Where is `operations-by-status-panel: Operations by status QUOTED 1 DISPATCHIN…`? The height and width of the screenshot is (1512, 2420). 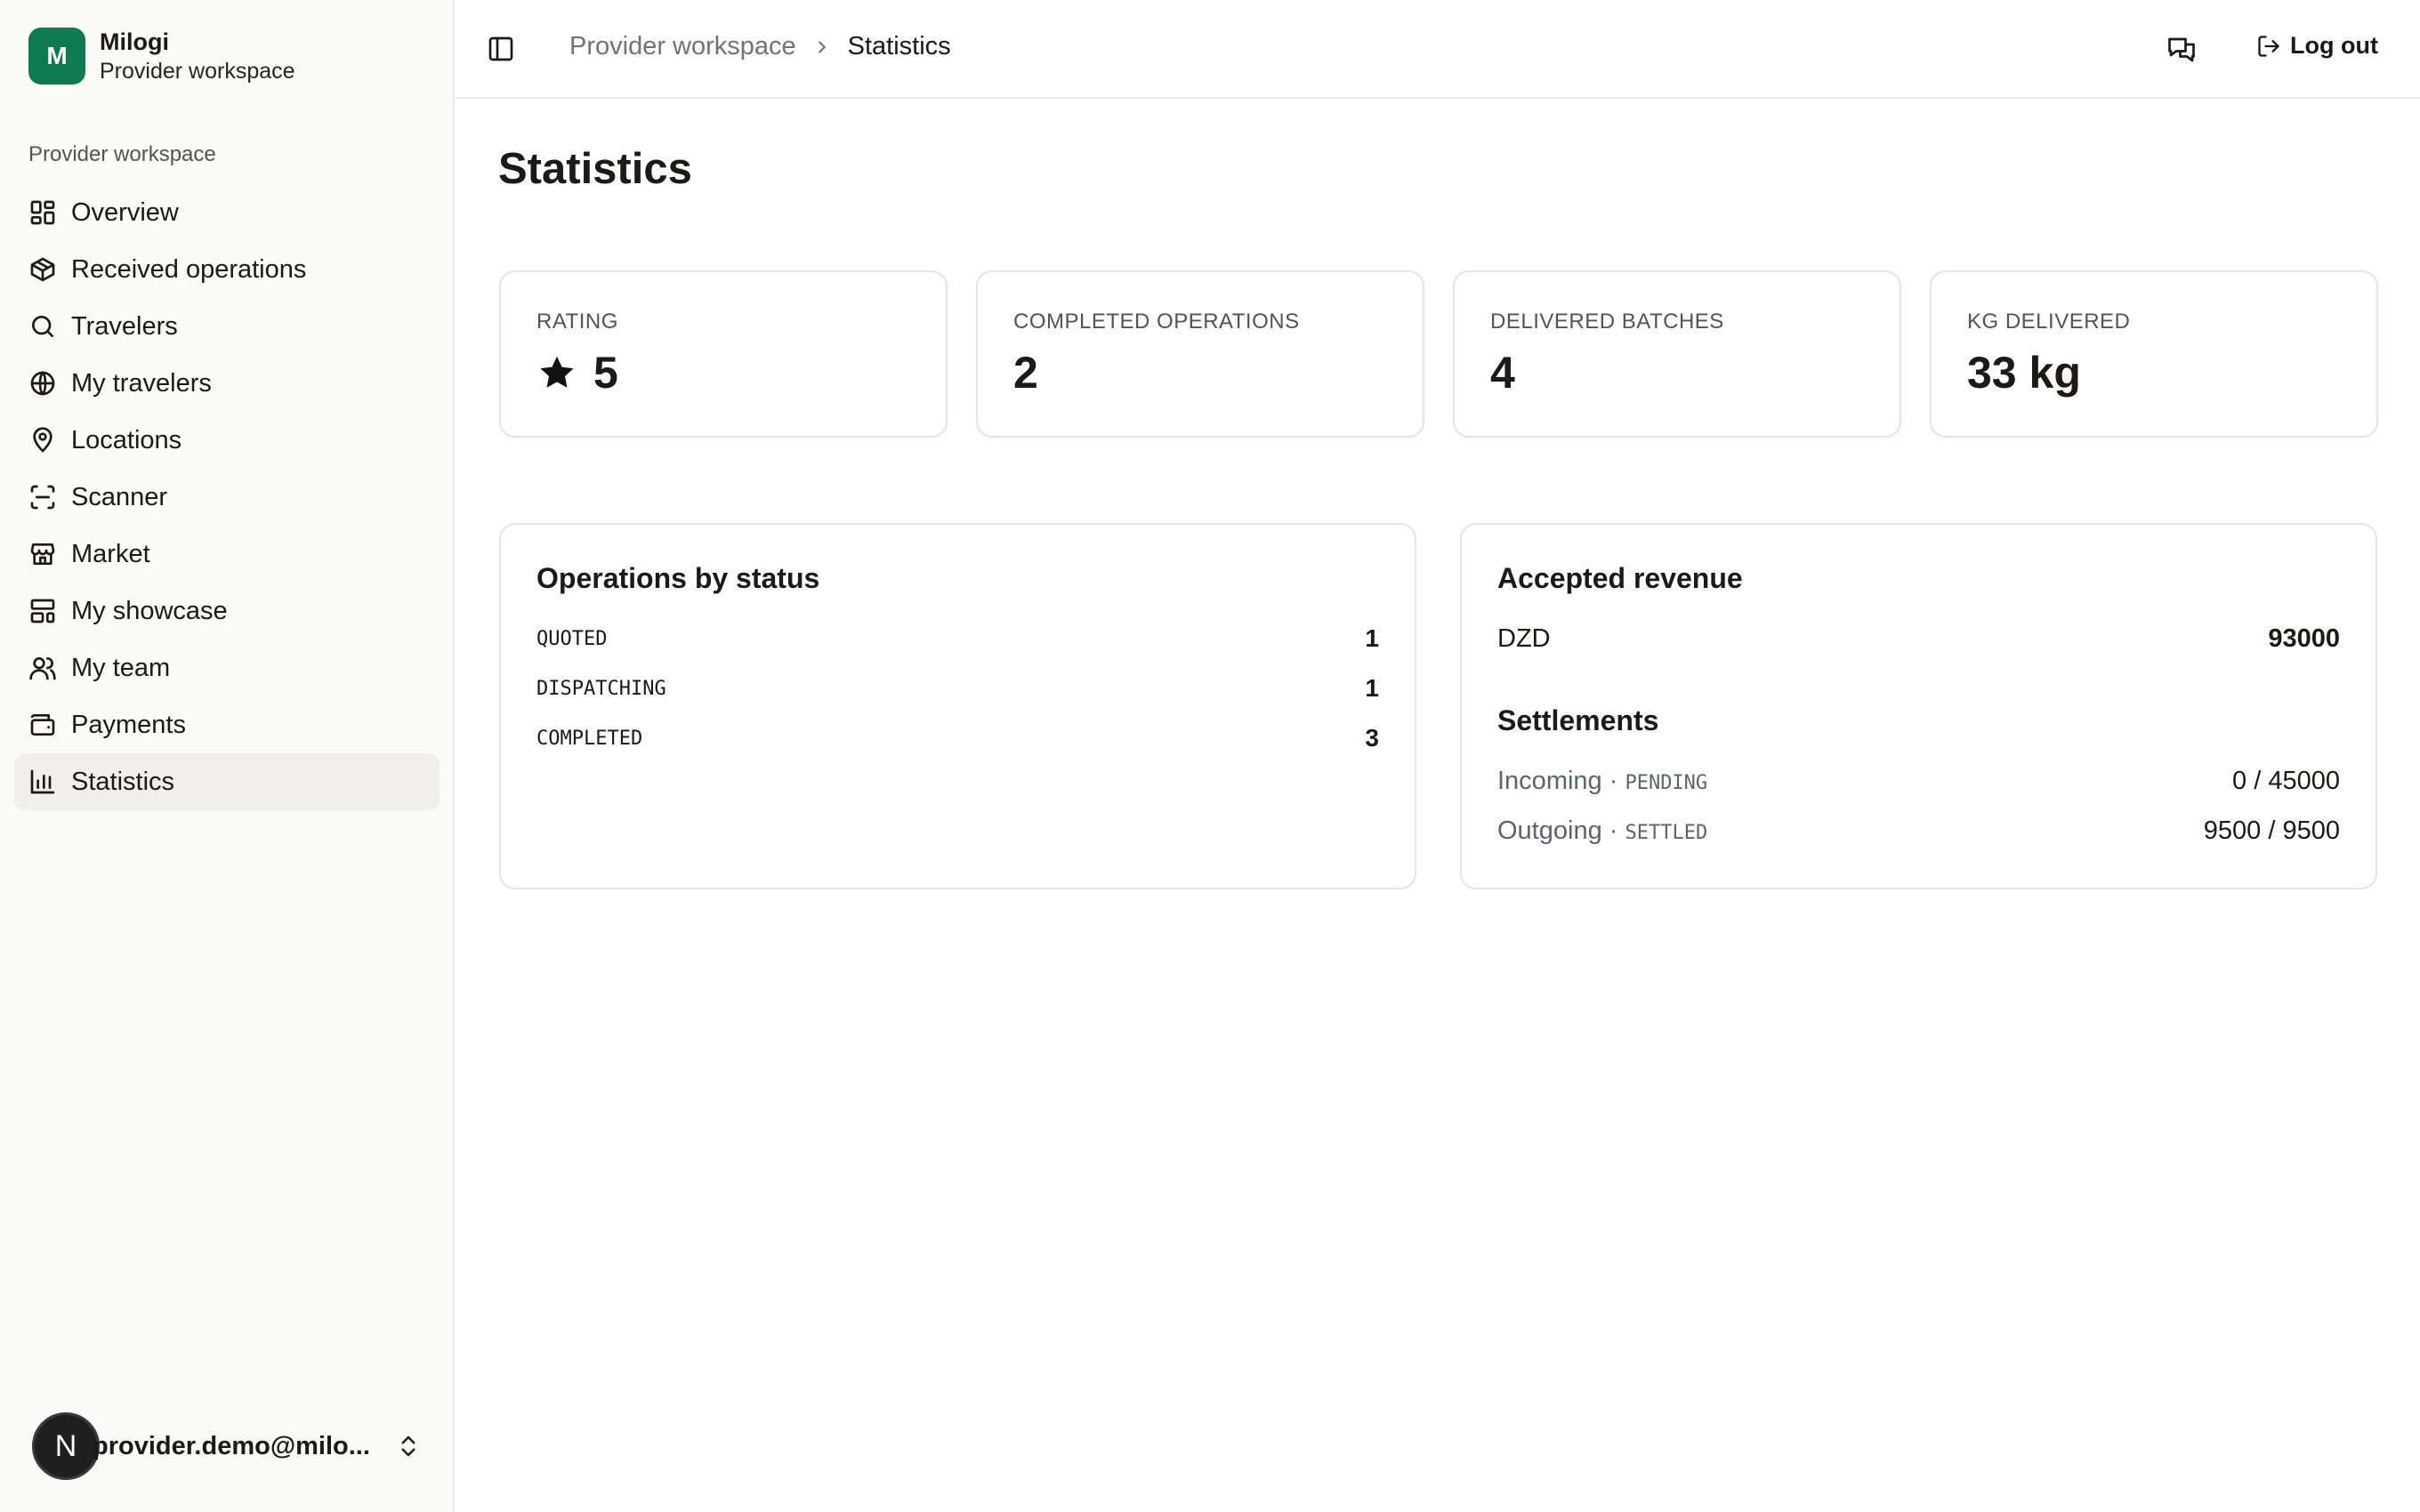 operations-by-status-panel: Operations by status QUOTED 1 DISPATCHIN… is located at coordinates (957, 706).